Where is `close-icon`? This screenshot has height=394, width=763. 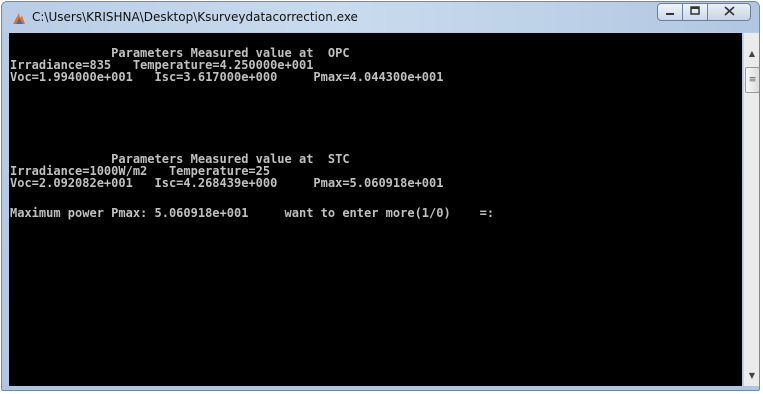
close-icon is located at coordinates (729, 12).